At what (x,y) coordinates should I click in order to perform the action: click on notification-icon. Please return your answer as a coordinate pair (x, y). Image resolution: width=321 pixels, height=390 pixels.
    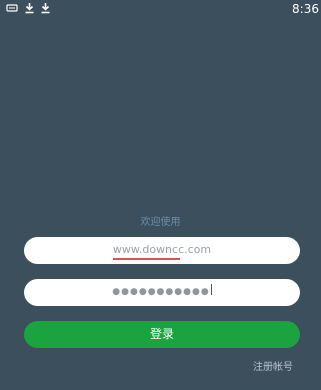
    Looking at the image, I should click on (12, 8).